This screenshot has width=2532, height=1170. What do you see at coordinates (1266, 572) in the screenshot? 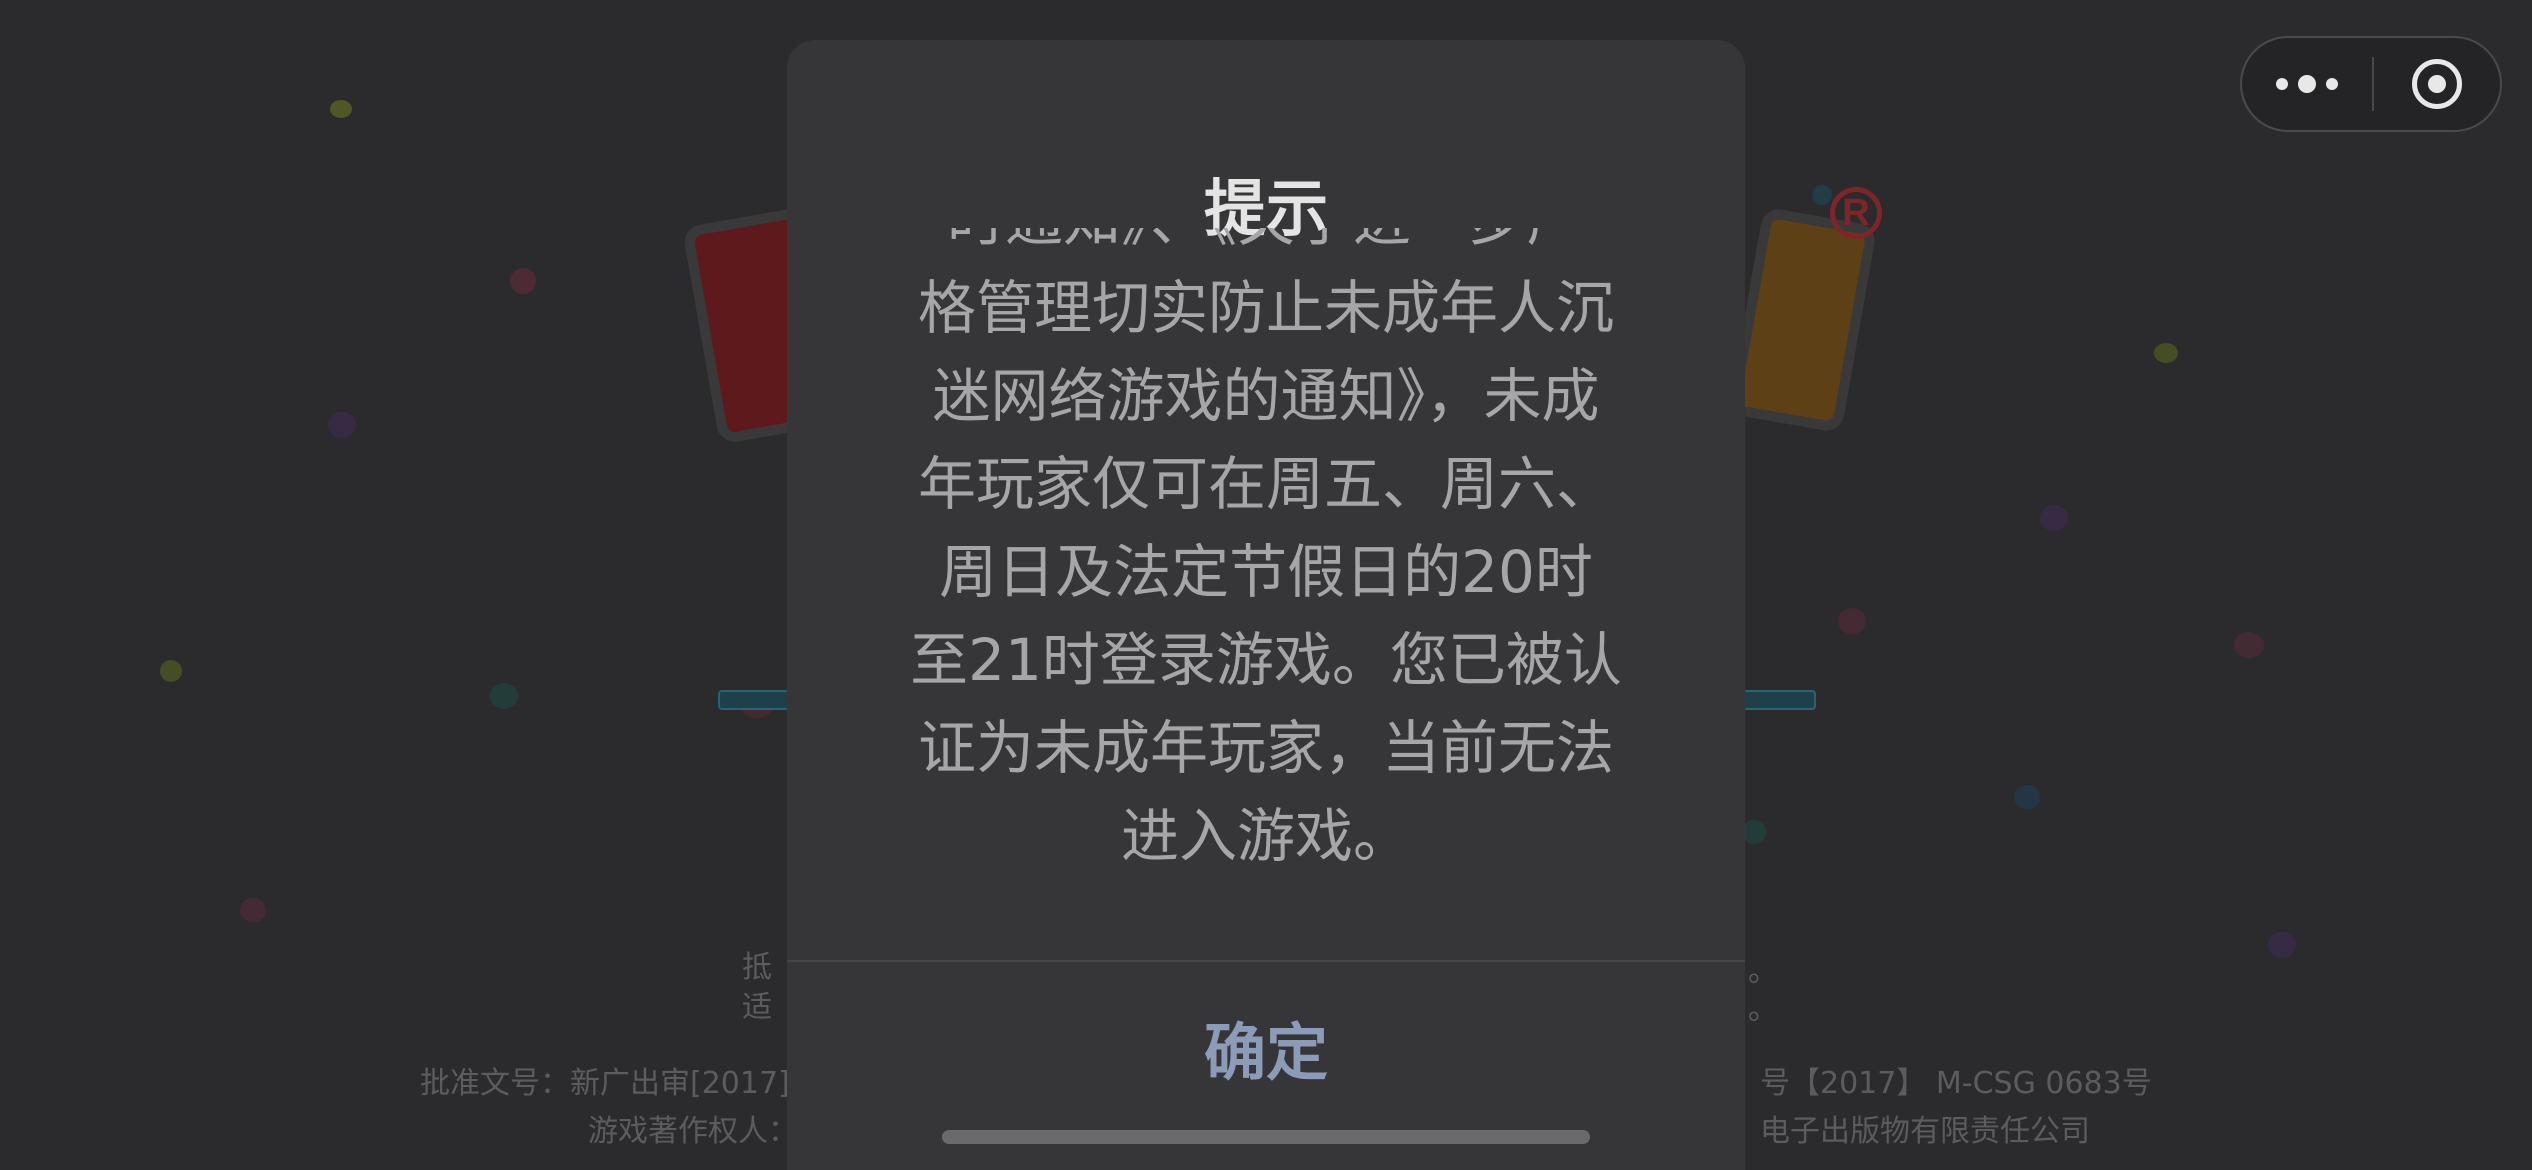
I see `message-line: 周日及法定节假日的20时` at bounding box center [1266, 572].